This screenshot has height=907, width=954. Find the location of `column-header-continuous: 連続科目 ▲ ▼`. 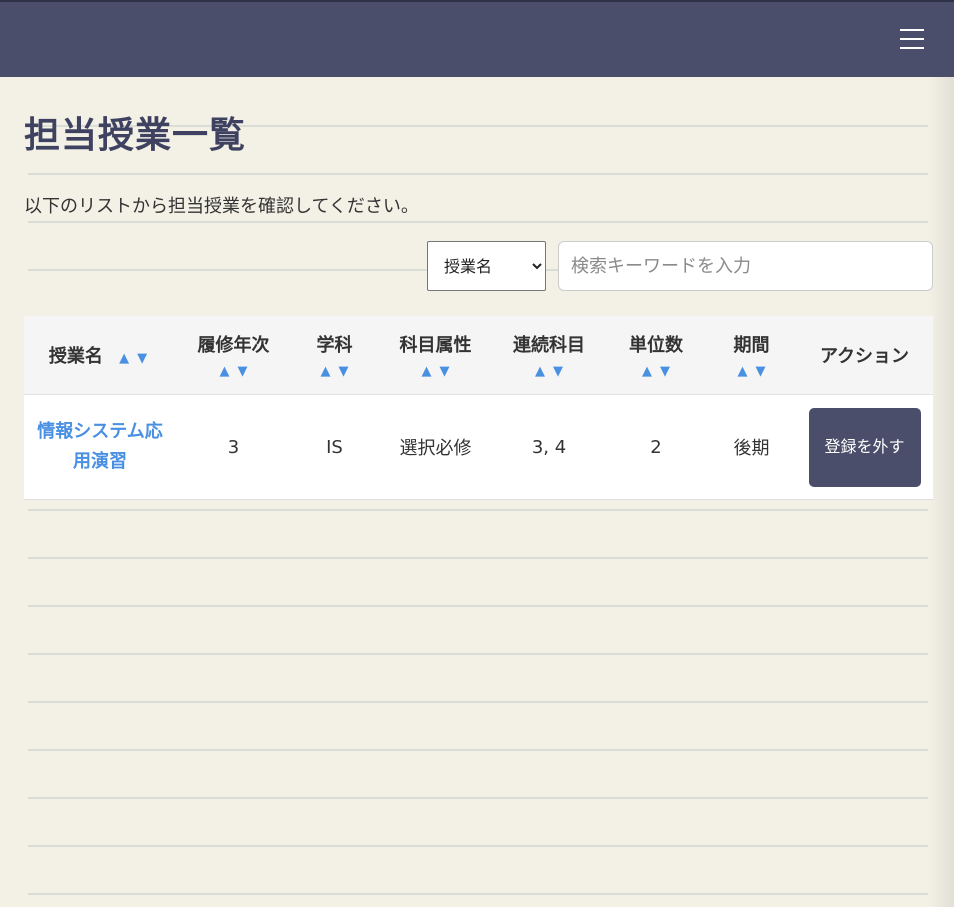

column-header-continuous: 連続科目 ▲ ▼ is located at coordinates (549, 355).